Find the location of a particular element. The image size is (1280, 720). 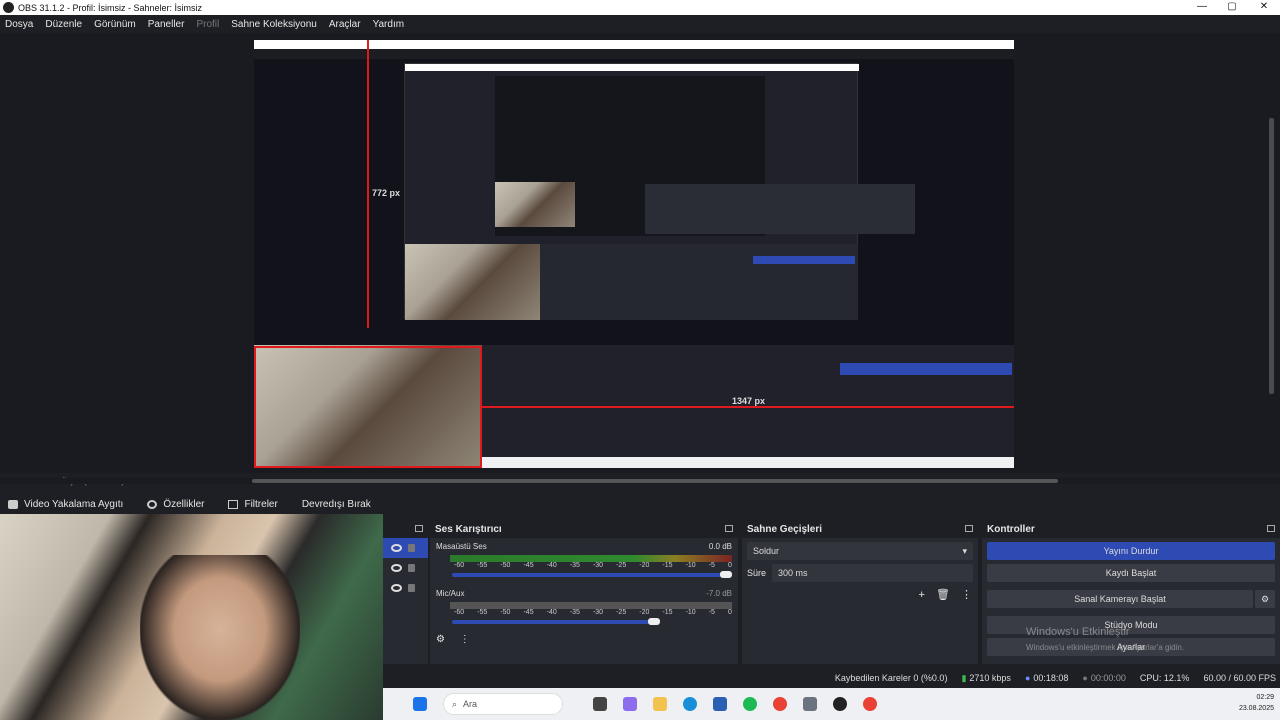

height-guide-line is located at coordinates (368, 184).